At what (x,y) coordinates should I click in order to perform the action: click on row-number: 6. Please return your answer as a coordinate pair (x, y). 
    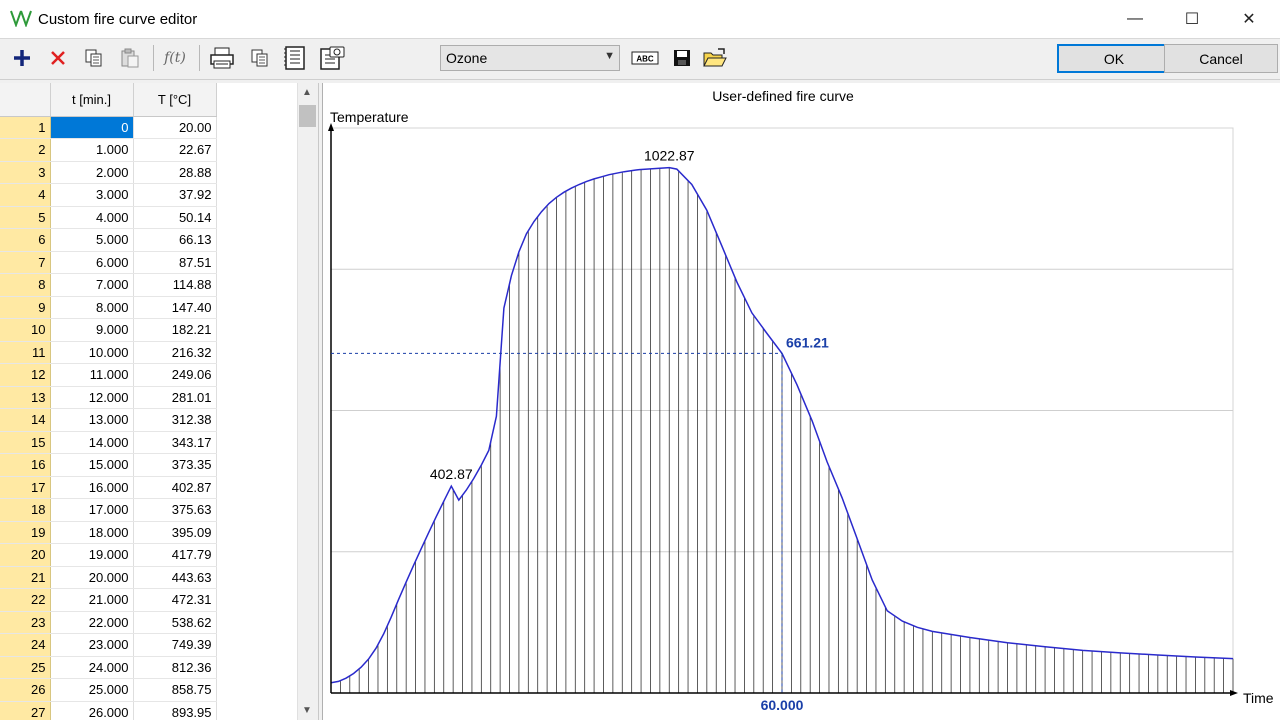
    Looking at the image, I should click on (25, 240).